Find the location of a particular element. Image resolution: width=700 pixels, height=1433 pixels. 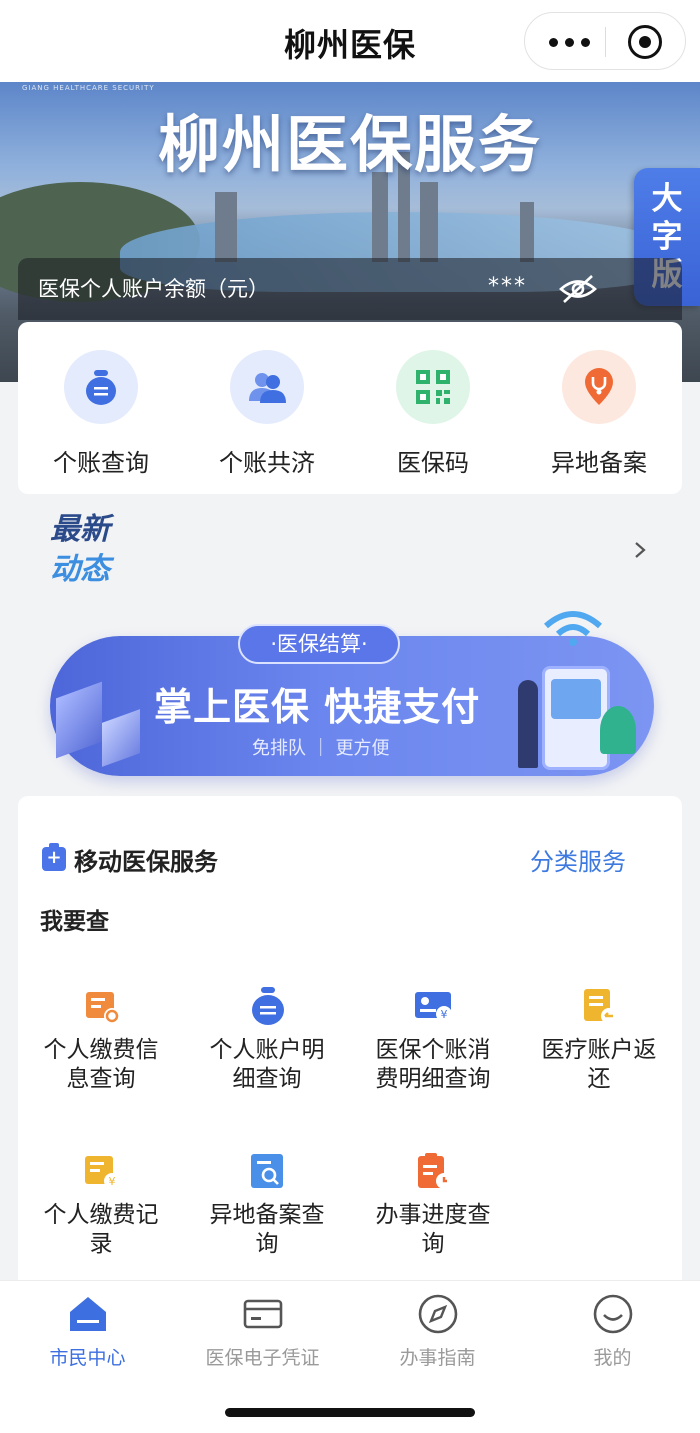

quick-action-label: 医保码 is located at coordinates (433, 463).